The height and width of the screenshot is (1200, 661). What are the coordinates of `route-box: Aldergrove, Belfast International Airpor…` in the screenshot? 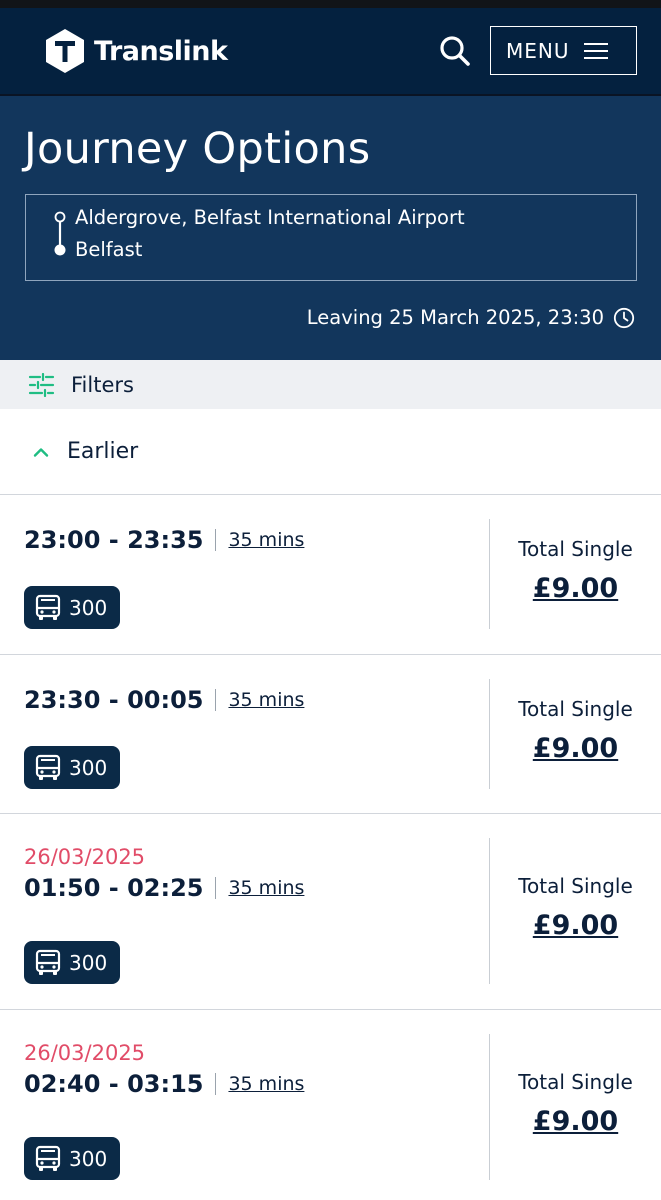 It's located at (331, 237).